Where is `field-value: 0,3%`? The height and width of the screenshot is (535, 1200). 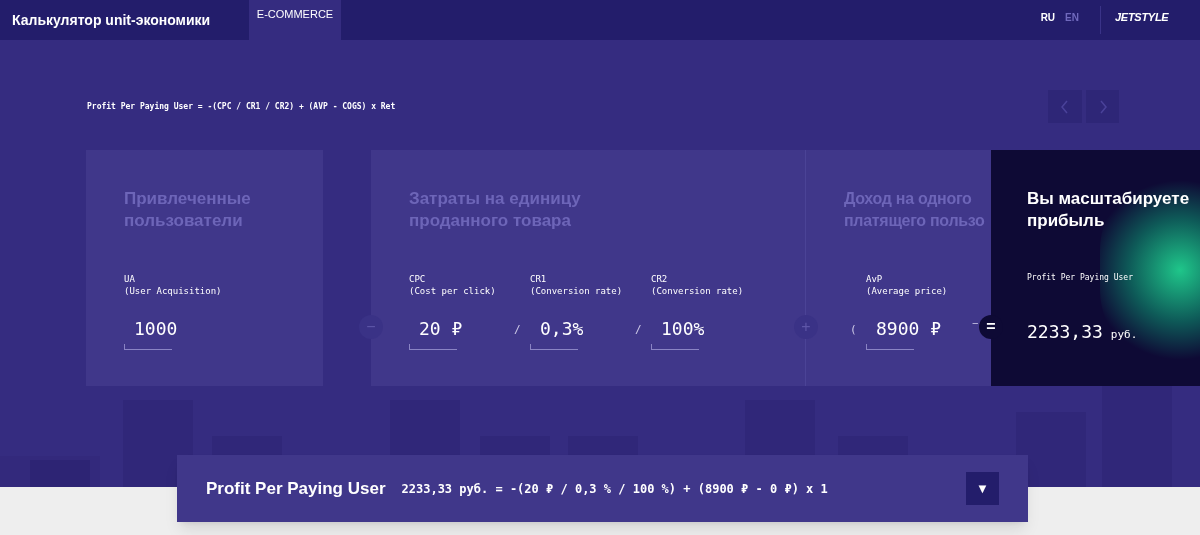 field-value: 0,3% is located at coordinates (562, 328).